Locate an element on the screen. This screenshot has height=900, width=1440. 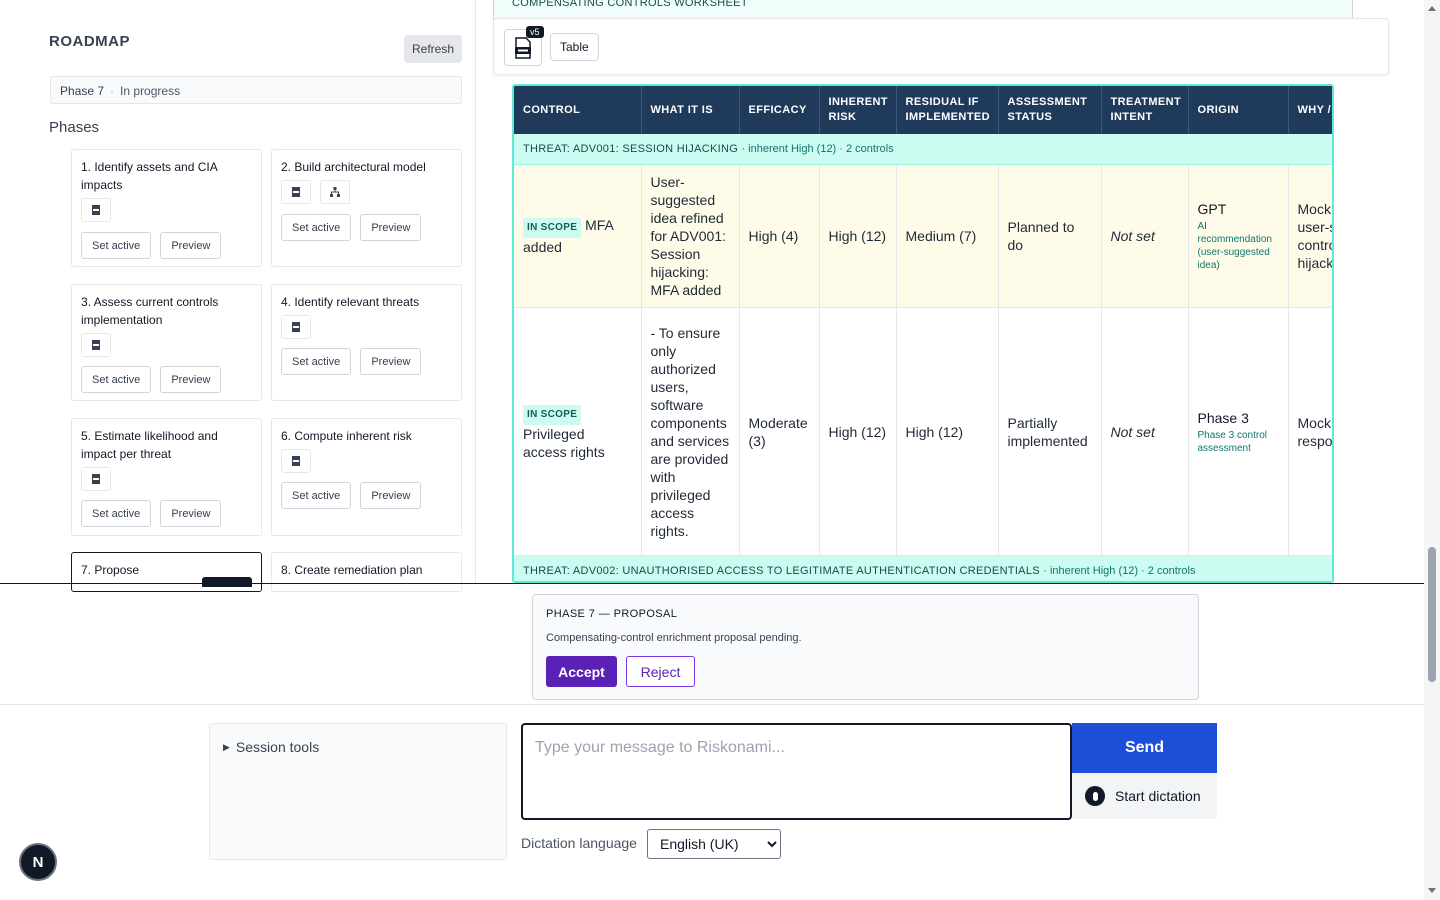
column-header: WHAT IT IS is located at coordinates (690, 110).